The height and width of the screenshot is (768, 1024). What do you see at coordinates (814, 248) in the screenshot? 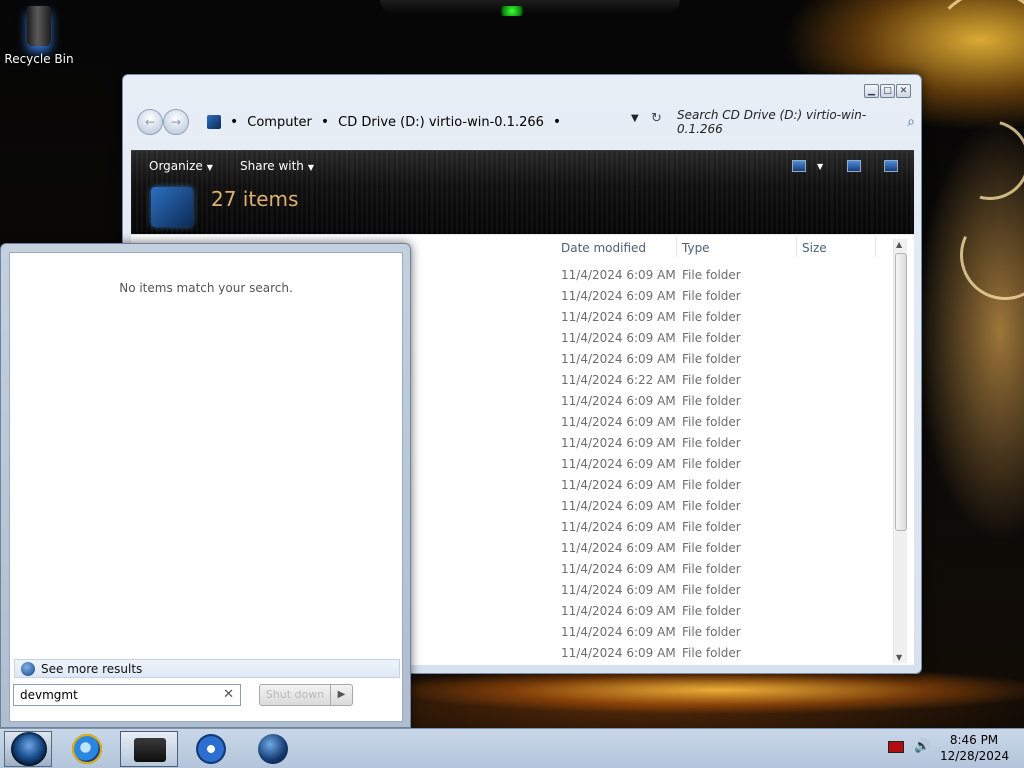
I see `column-header-size: Size` at bounding box center [814, 248].